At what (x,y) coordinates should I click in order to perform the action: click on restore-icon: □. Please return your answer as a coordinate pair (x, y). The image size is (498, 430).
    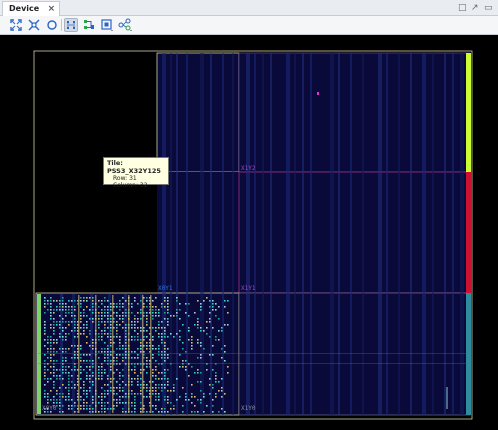
    Looking at the image, I should click on (462, 8).